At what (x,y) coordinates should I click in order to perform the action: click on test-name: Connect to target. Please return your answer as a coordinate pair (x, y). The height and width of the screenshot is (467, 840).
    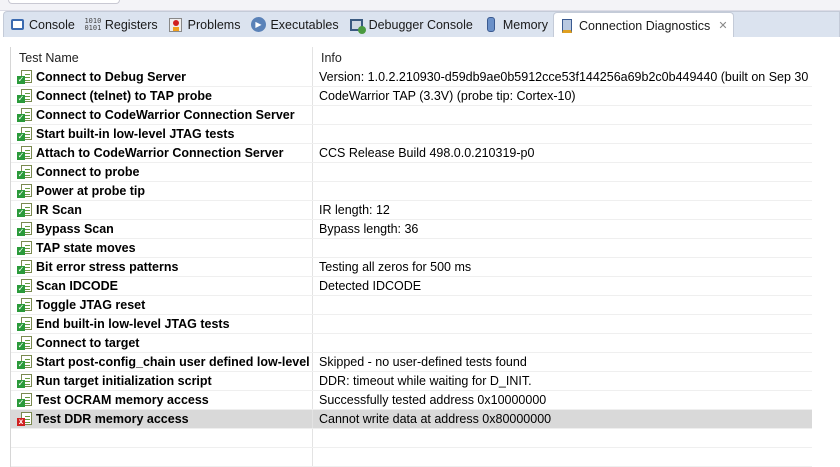
    Looking at the image, I should click on (88, 343).